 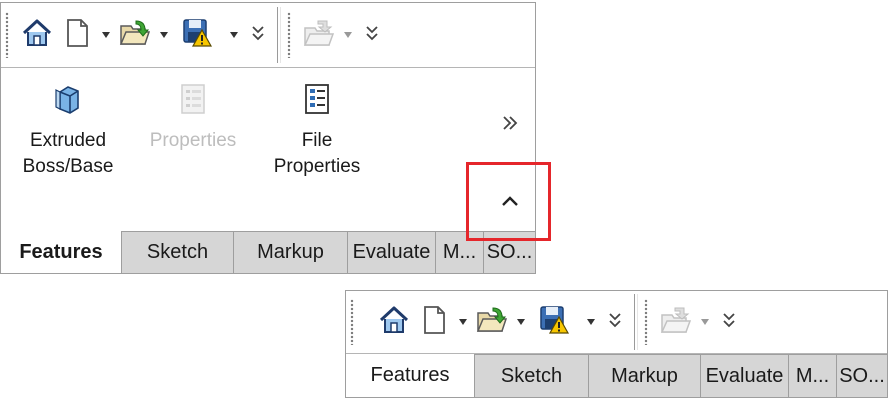 I want to click on file-properties-icon, so click(x=317, y=105).